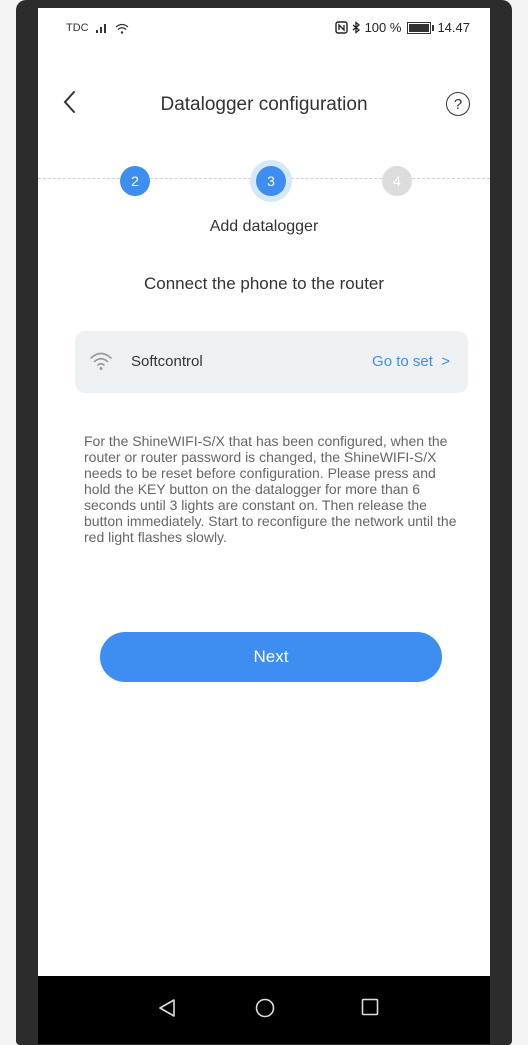 The image size is (528, 1045). Describe the element at coordinates (264, 283) in the screenshot. I see `instruction-text: Connect the phone to the router` at that location.